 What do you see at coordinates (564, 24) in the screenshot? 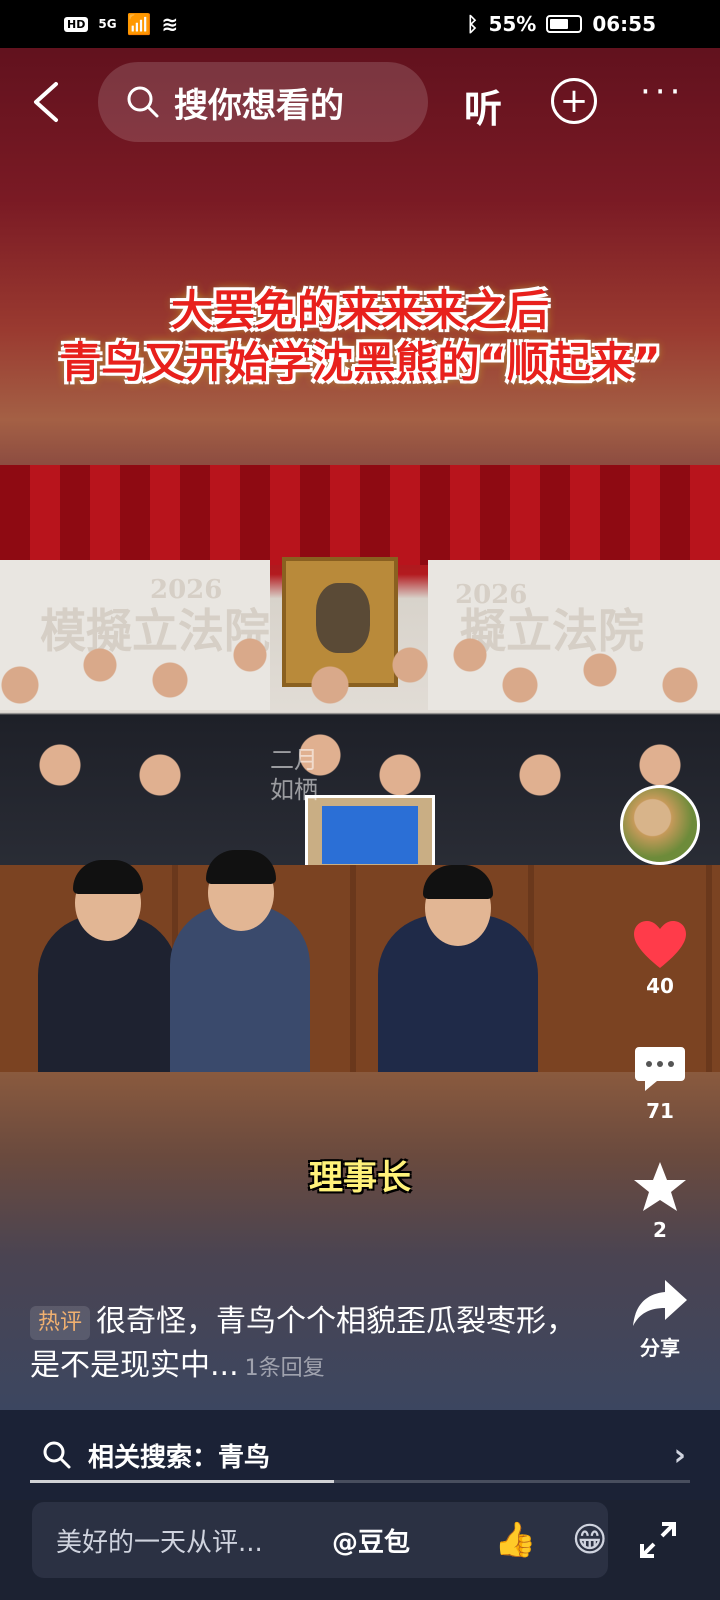
I see `battery-icon` at bounding box center [564, 24].